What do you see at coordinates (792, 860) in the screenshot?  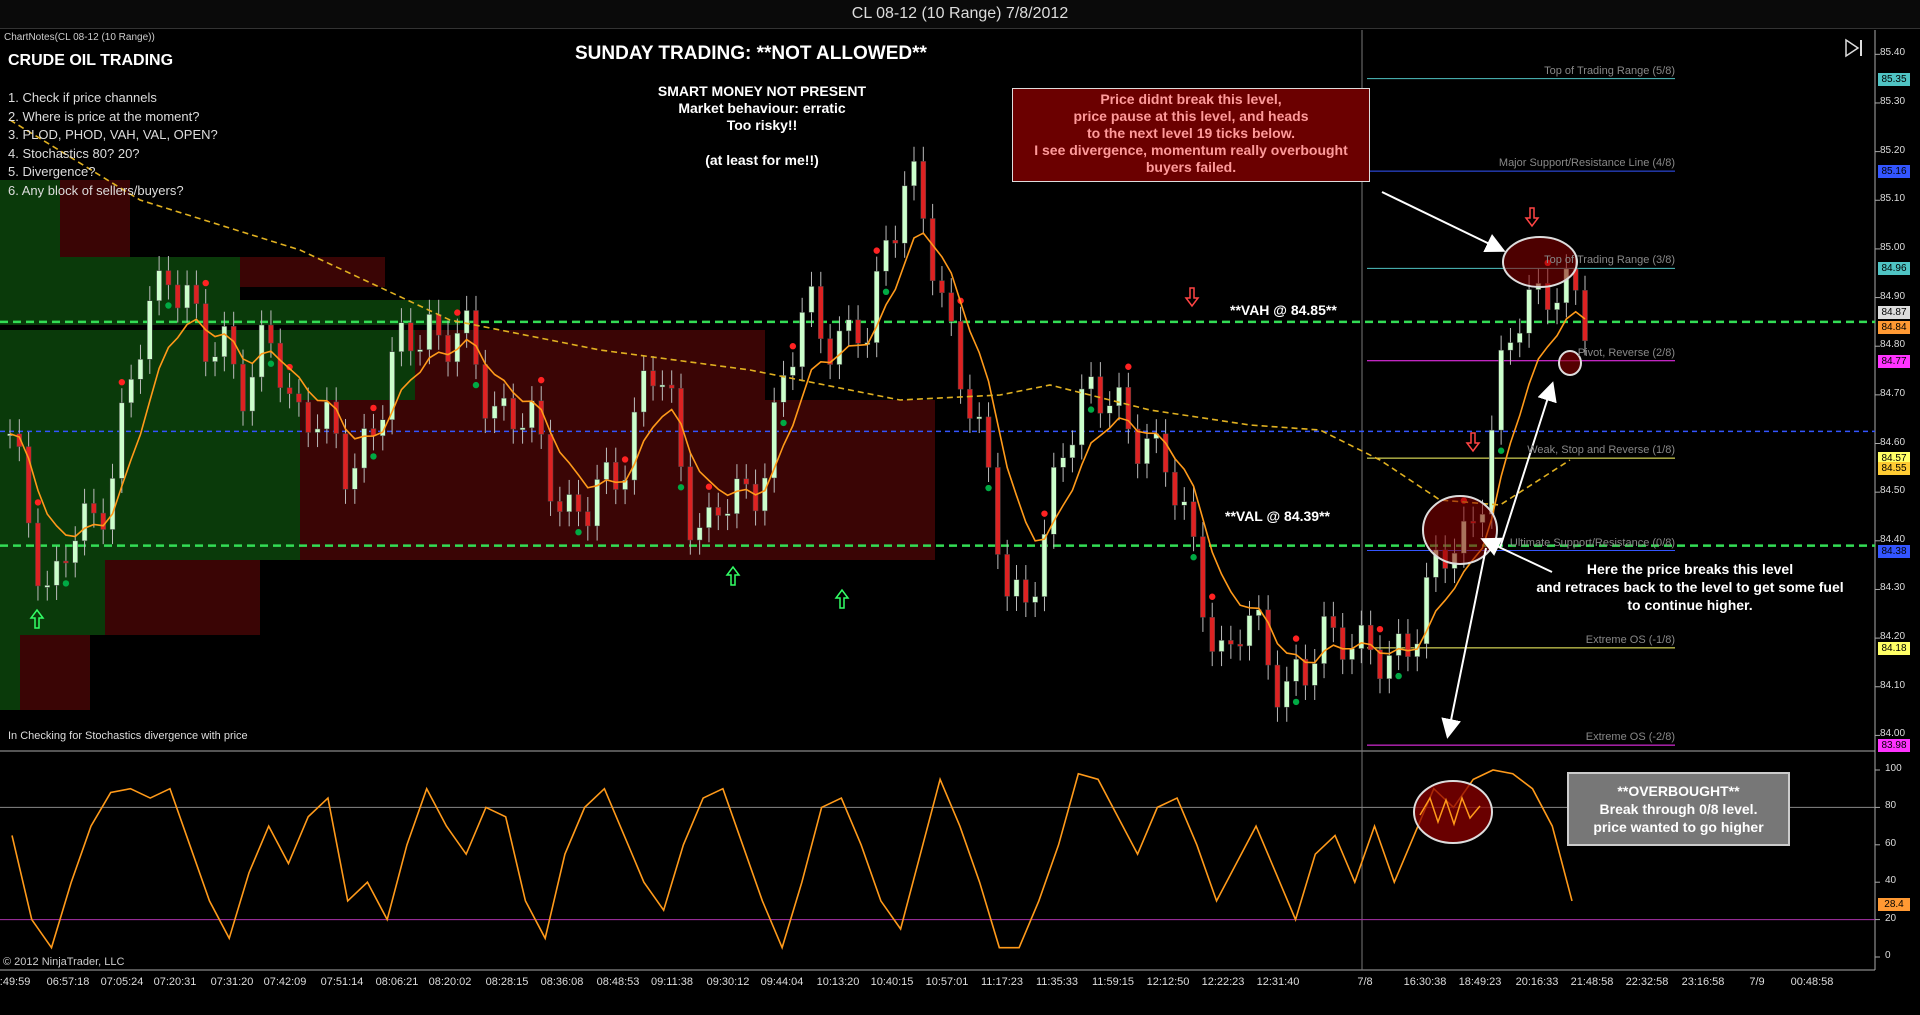 I see `stochastics-line` at bounding box center [792, 860].